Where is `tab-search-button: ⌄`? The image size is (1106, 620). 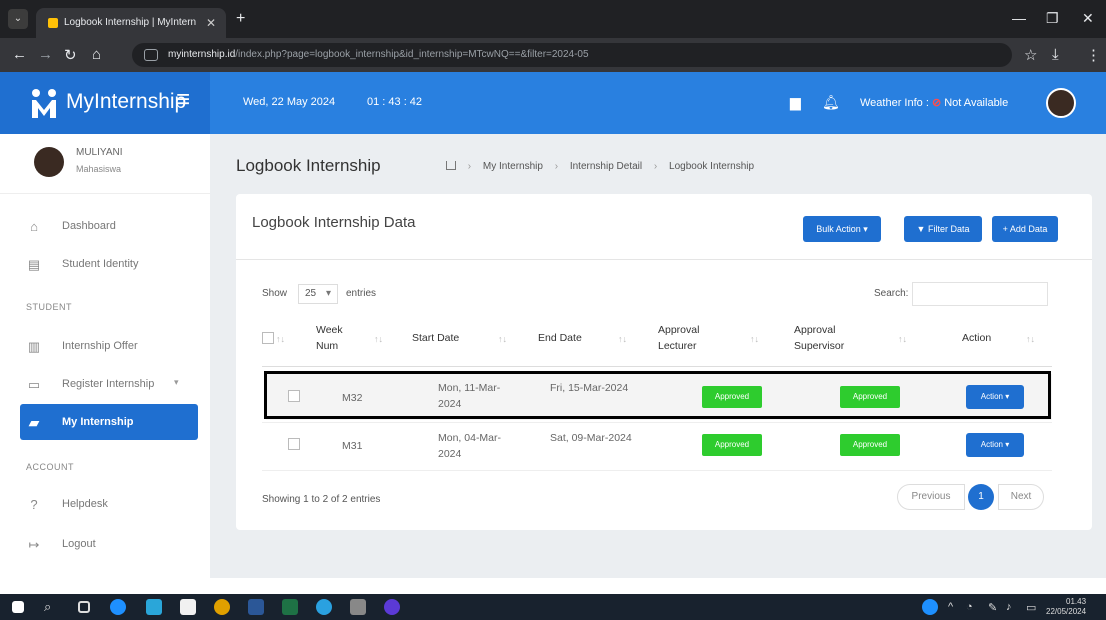
tab-search-button: ⌄ is located at coordinates (18, 19).